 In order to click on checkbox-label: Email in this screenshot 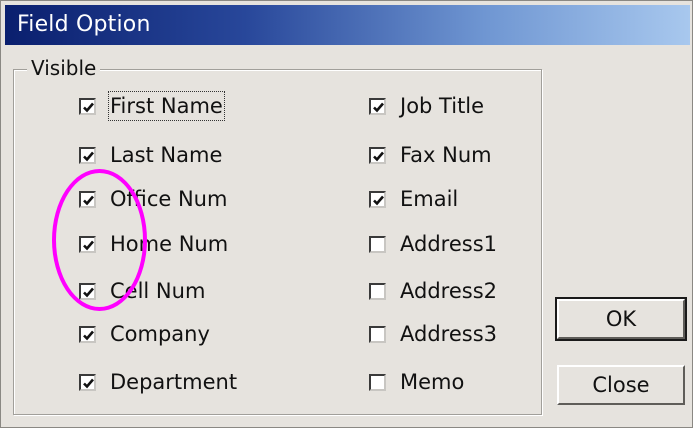, I will do `click(429, 199)`.